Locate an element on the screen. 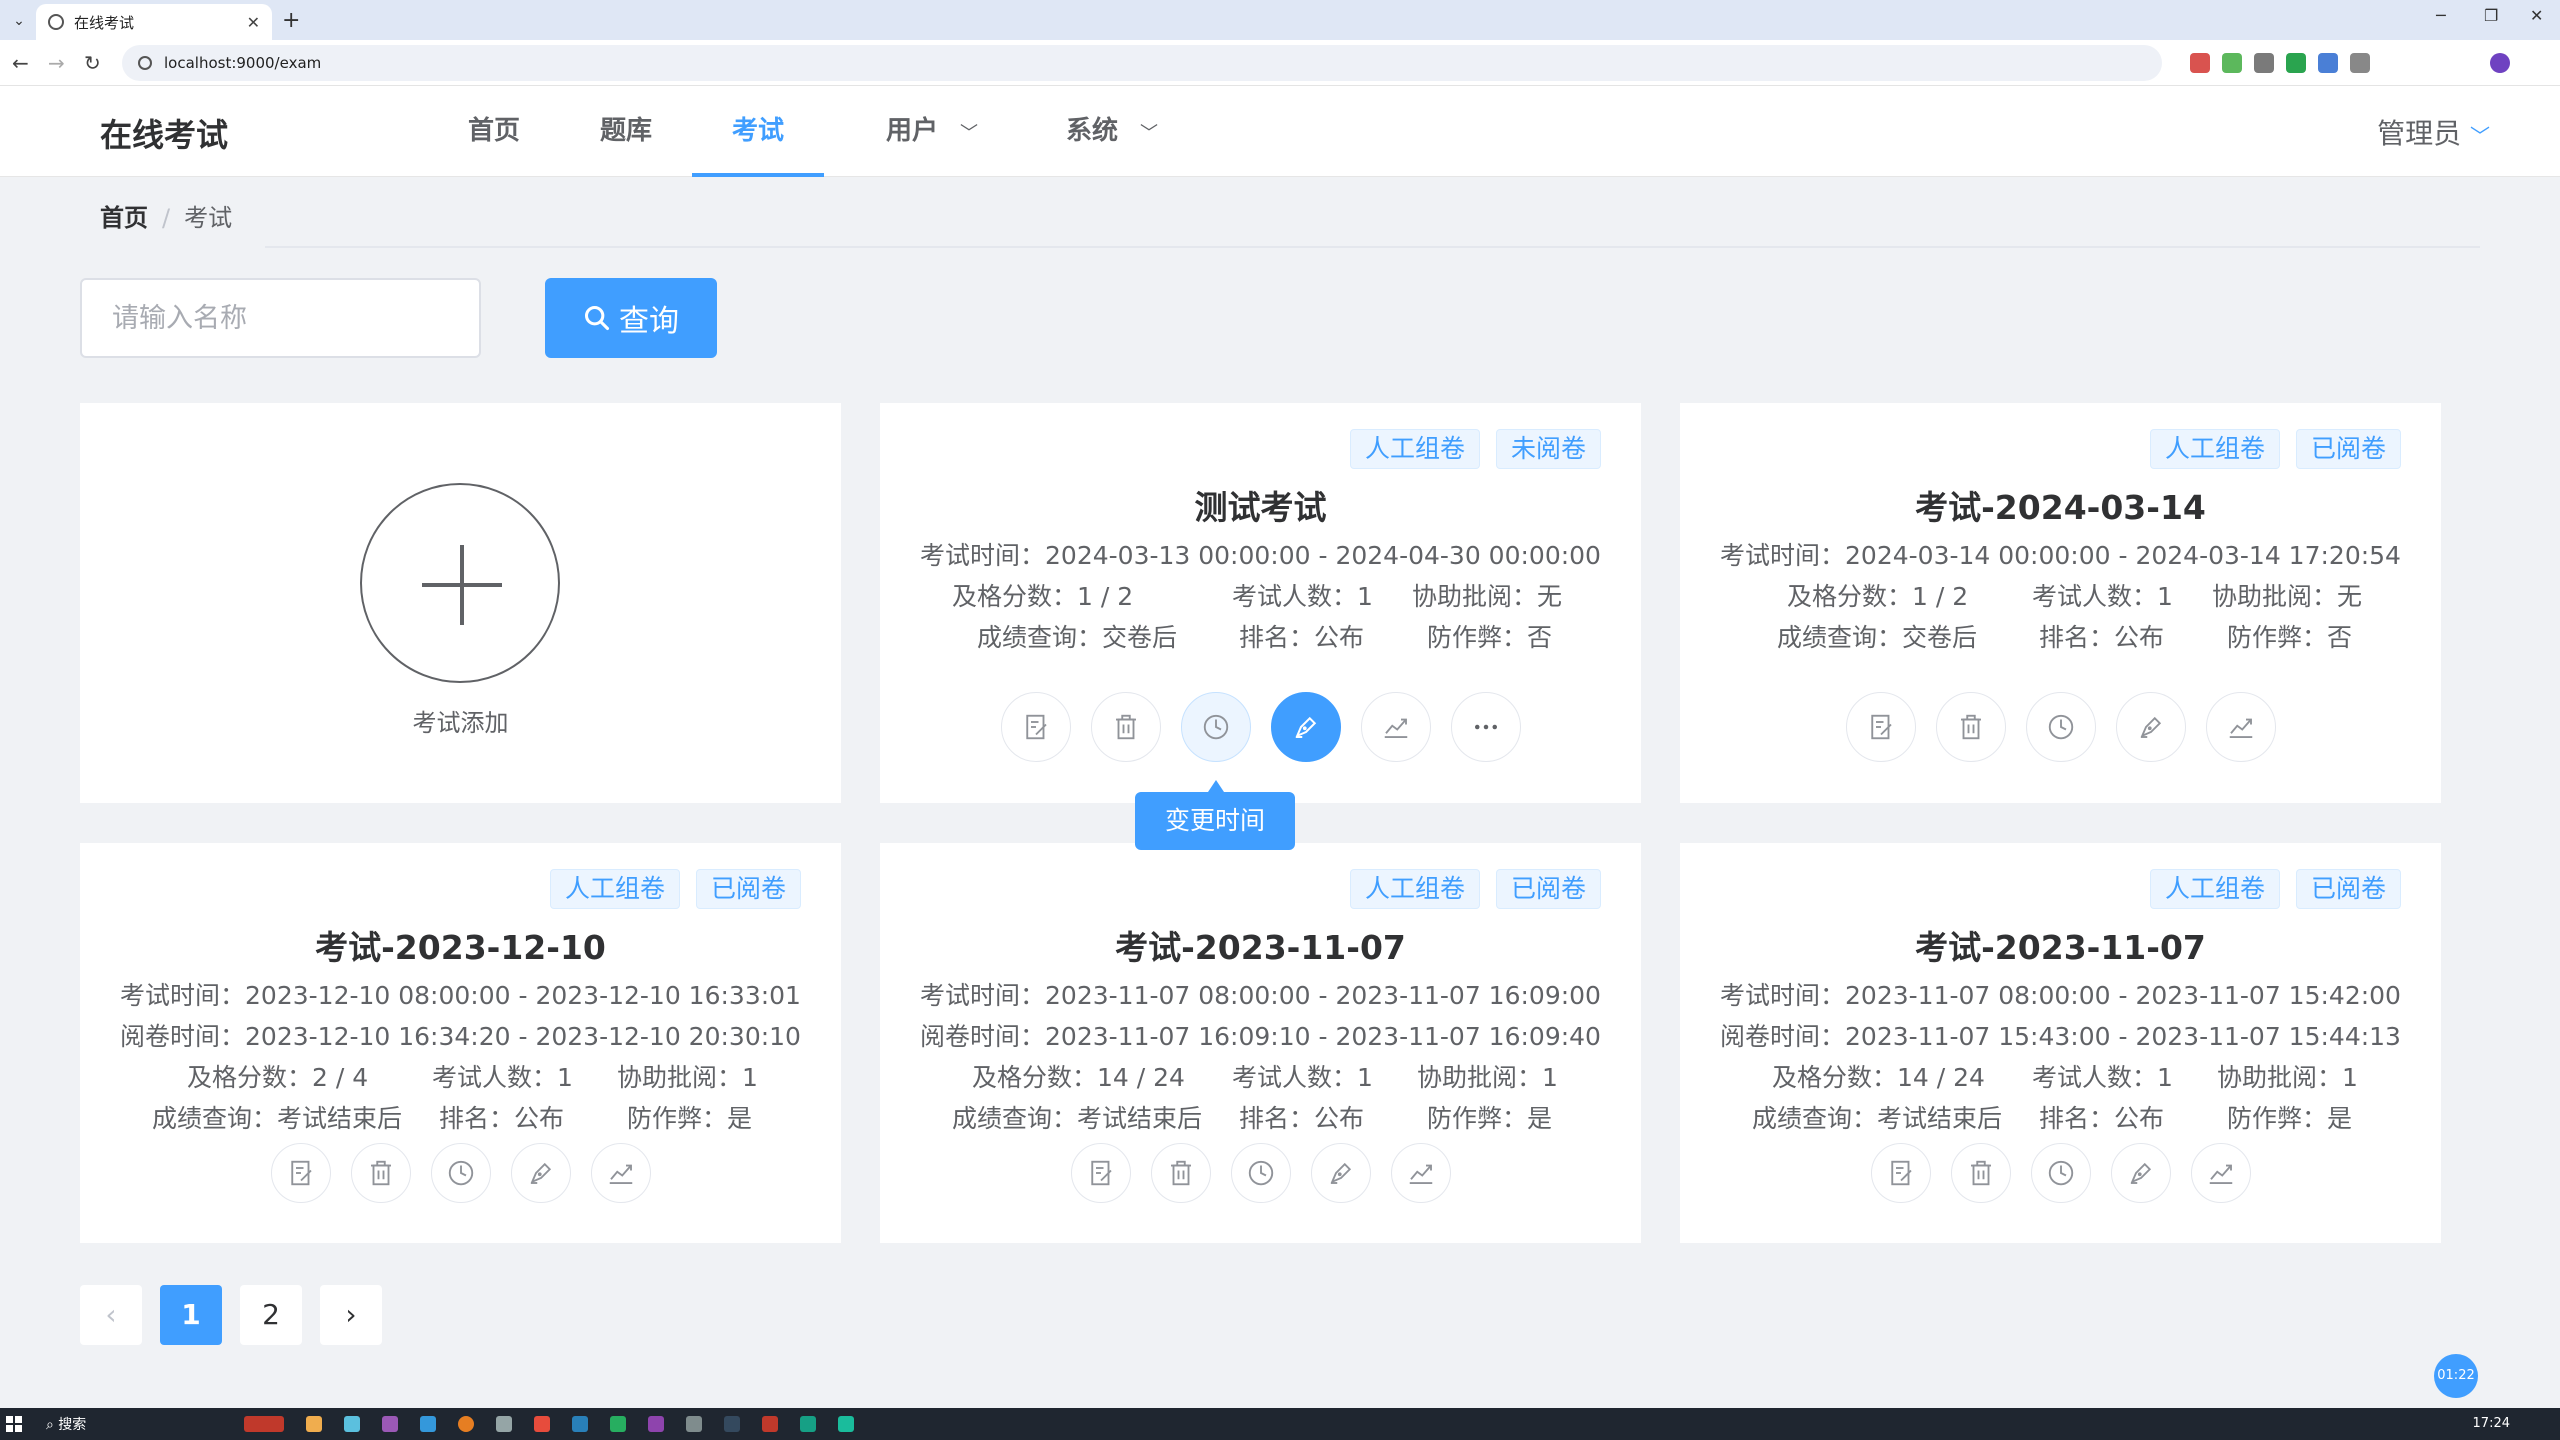 The height and width of the screenshot is (1440, 2560). tag-group: 人工组卷 已阅卷 is located at coordinates (675, 889).